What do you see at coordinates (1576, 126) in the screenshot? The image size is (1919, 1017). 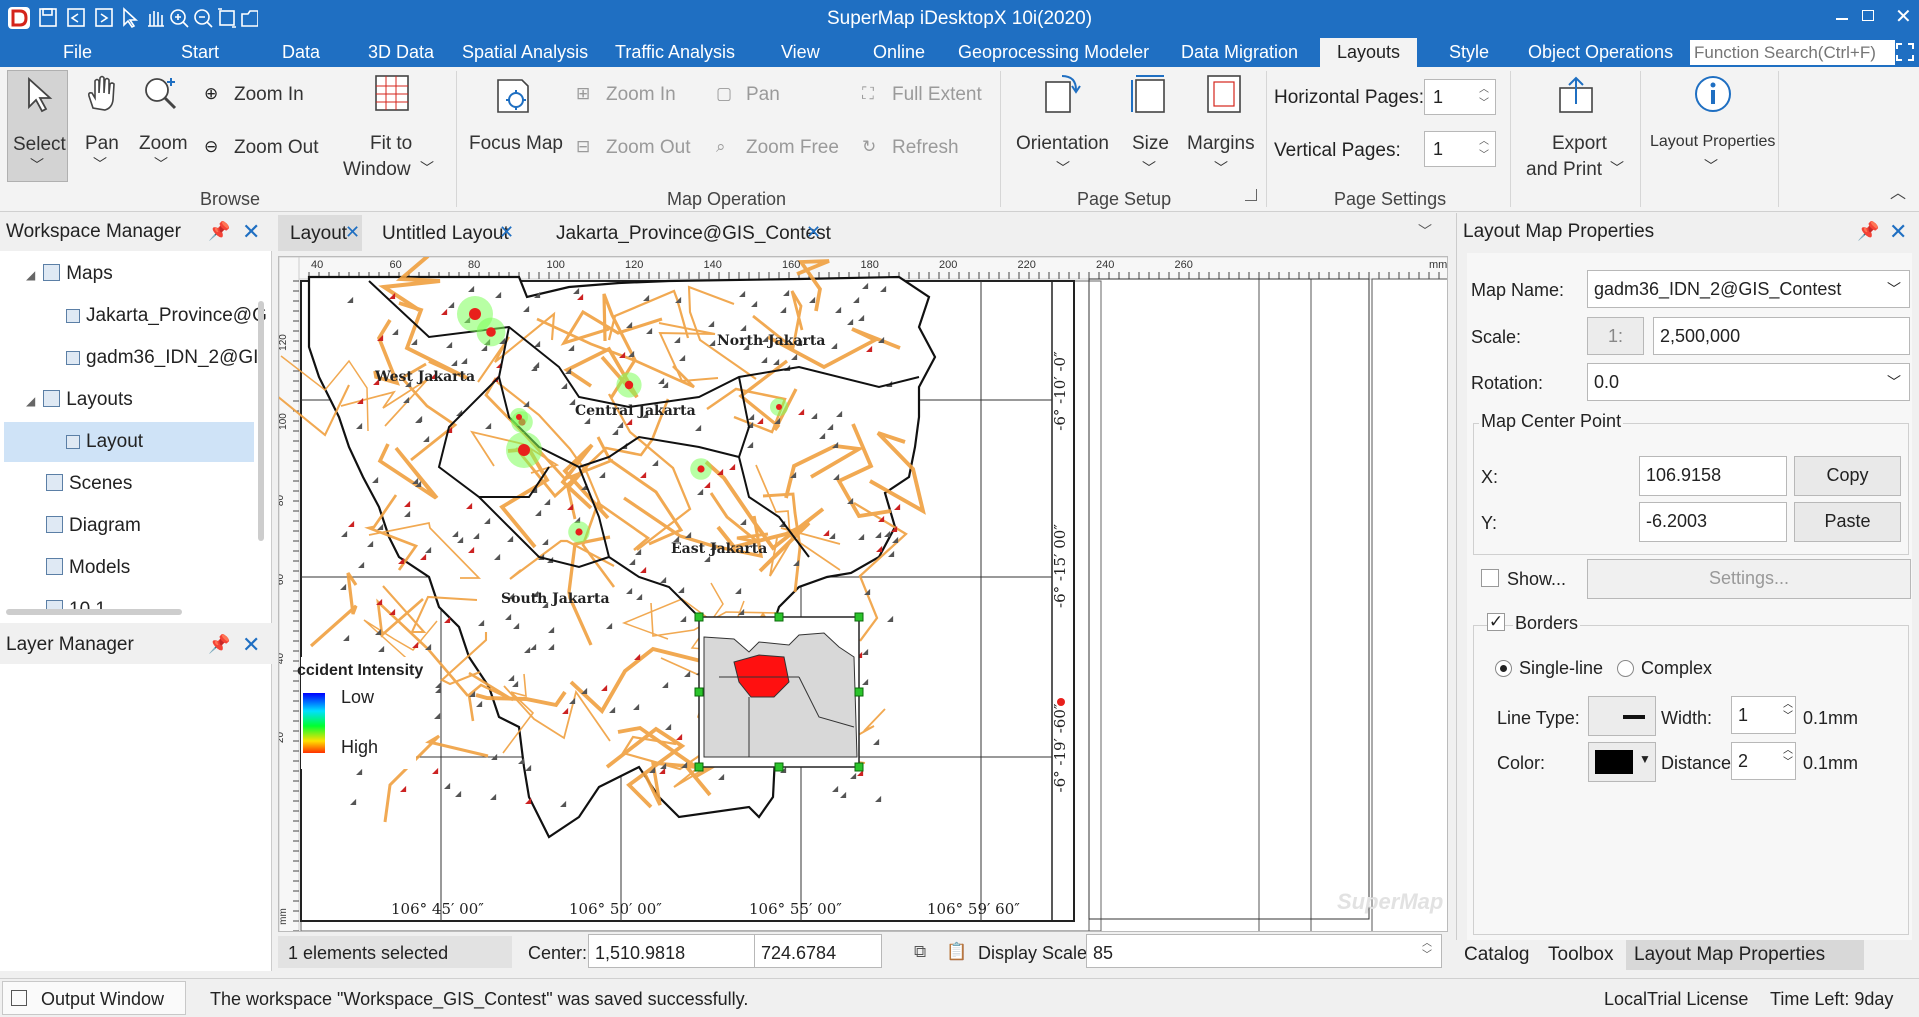 I see `export-and-print-button: Export and Print ﹀` at bounding box center [1576, 126].